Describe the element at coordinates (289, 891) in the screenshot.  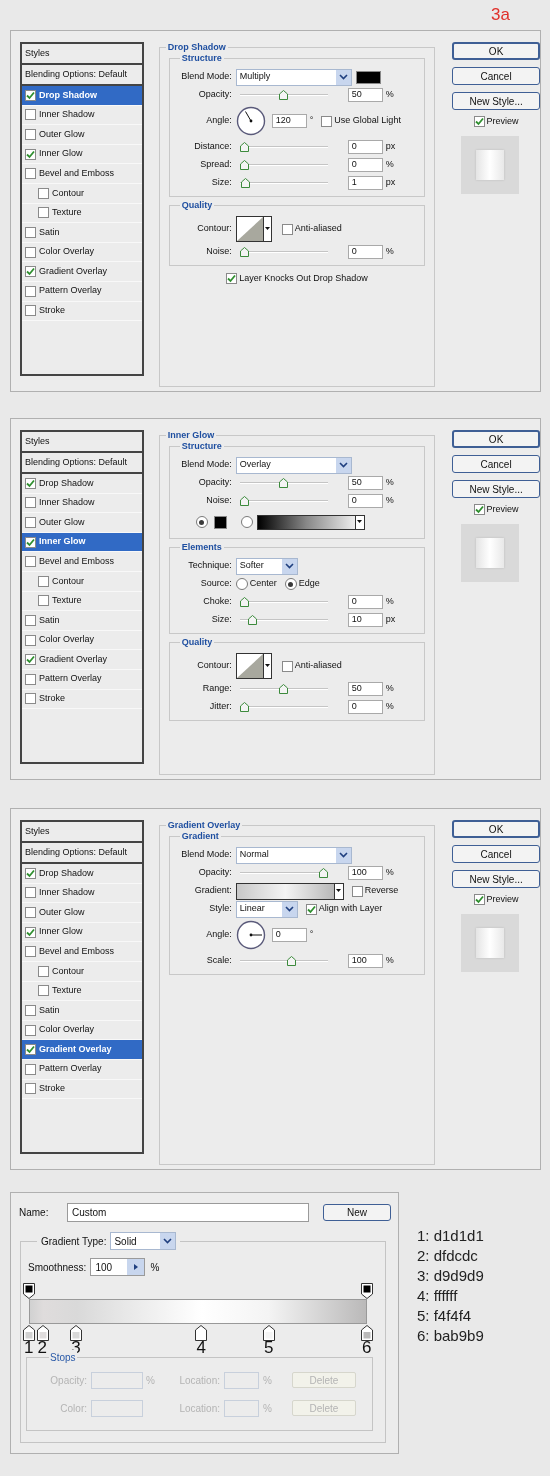
I see `gradient-picker` at that location.